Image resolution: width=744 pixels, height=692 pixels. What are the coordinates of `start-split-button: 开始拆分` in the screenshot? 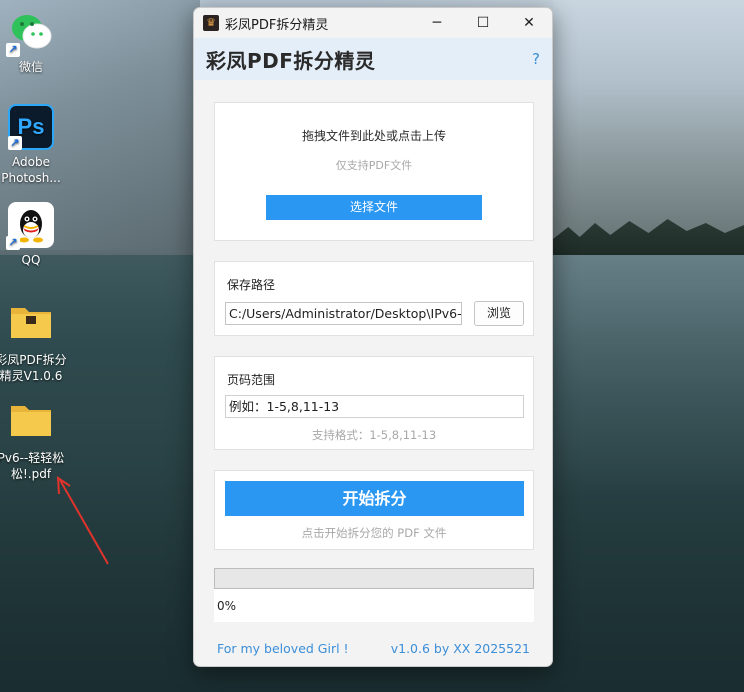 It's located at (374, 498).